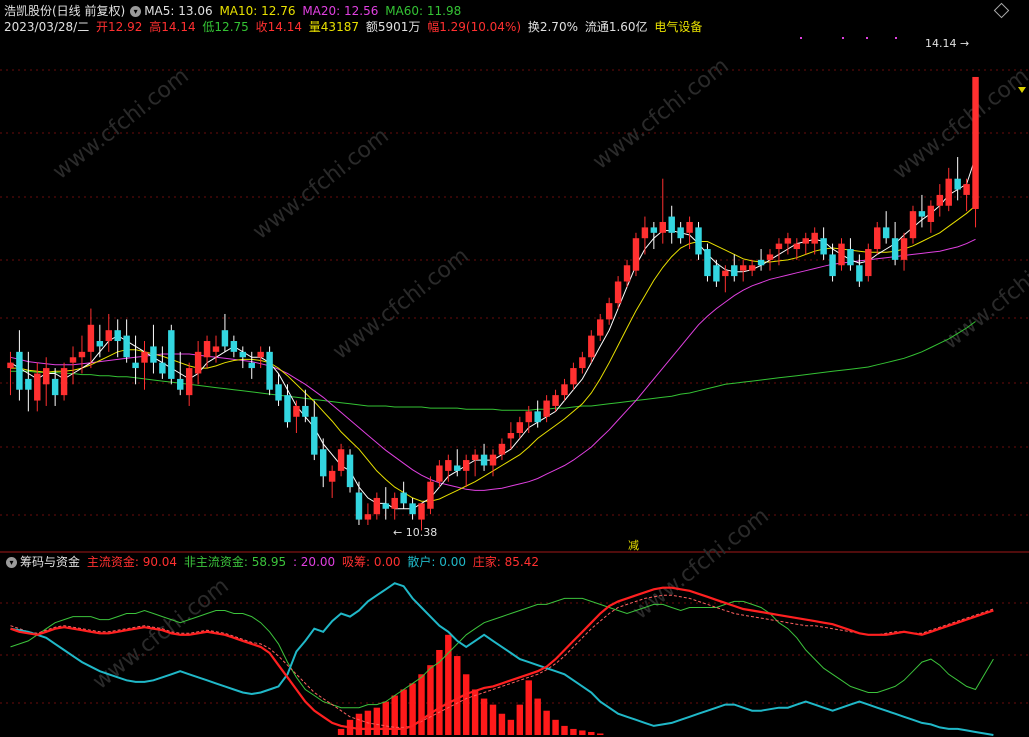  Describe the element at coordinates (616, 27) in the screenshot. I see `quote-float-cap: 流通1.60亿` at that location.